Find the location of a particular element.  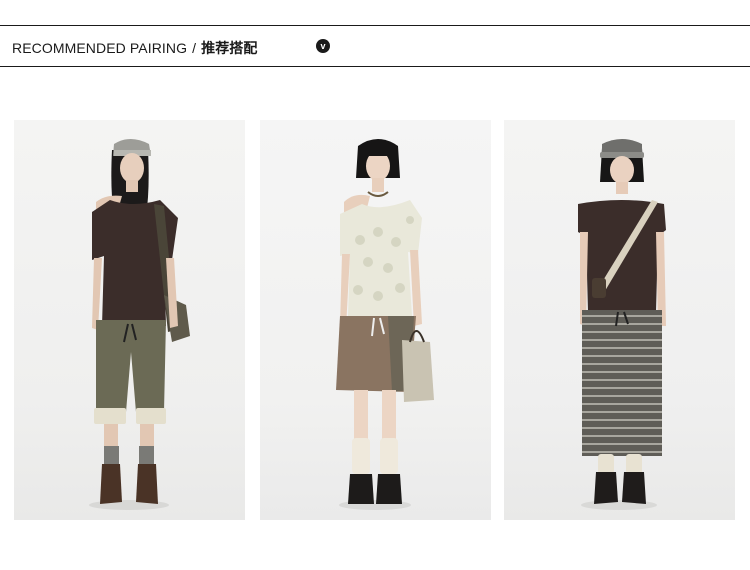

section-header: RECOMMENDED PAIRING / 推荐搭配 v is located at coordinates (375, 46).